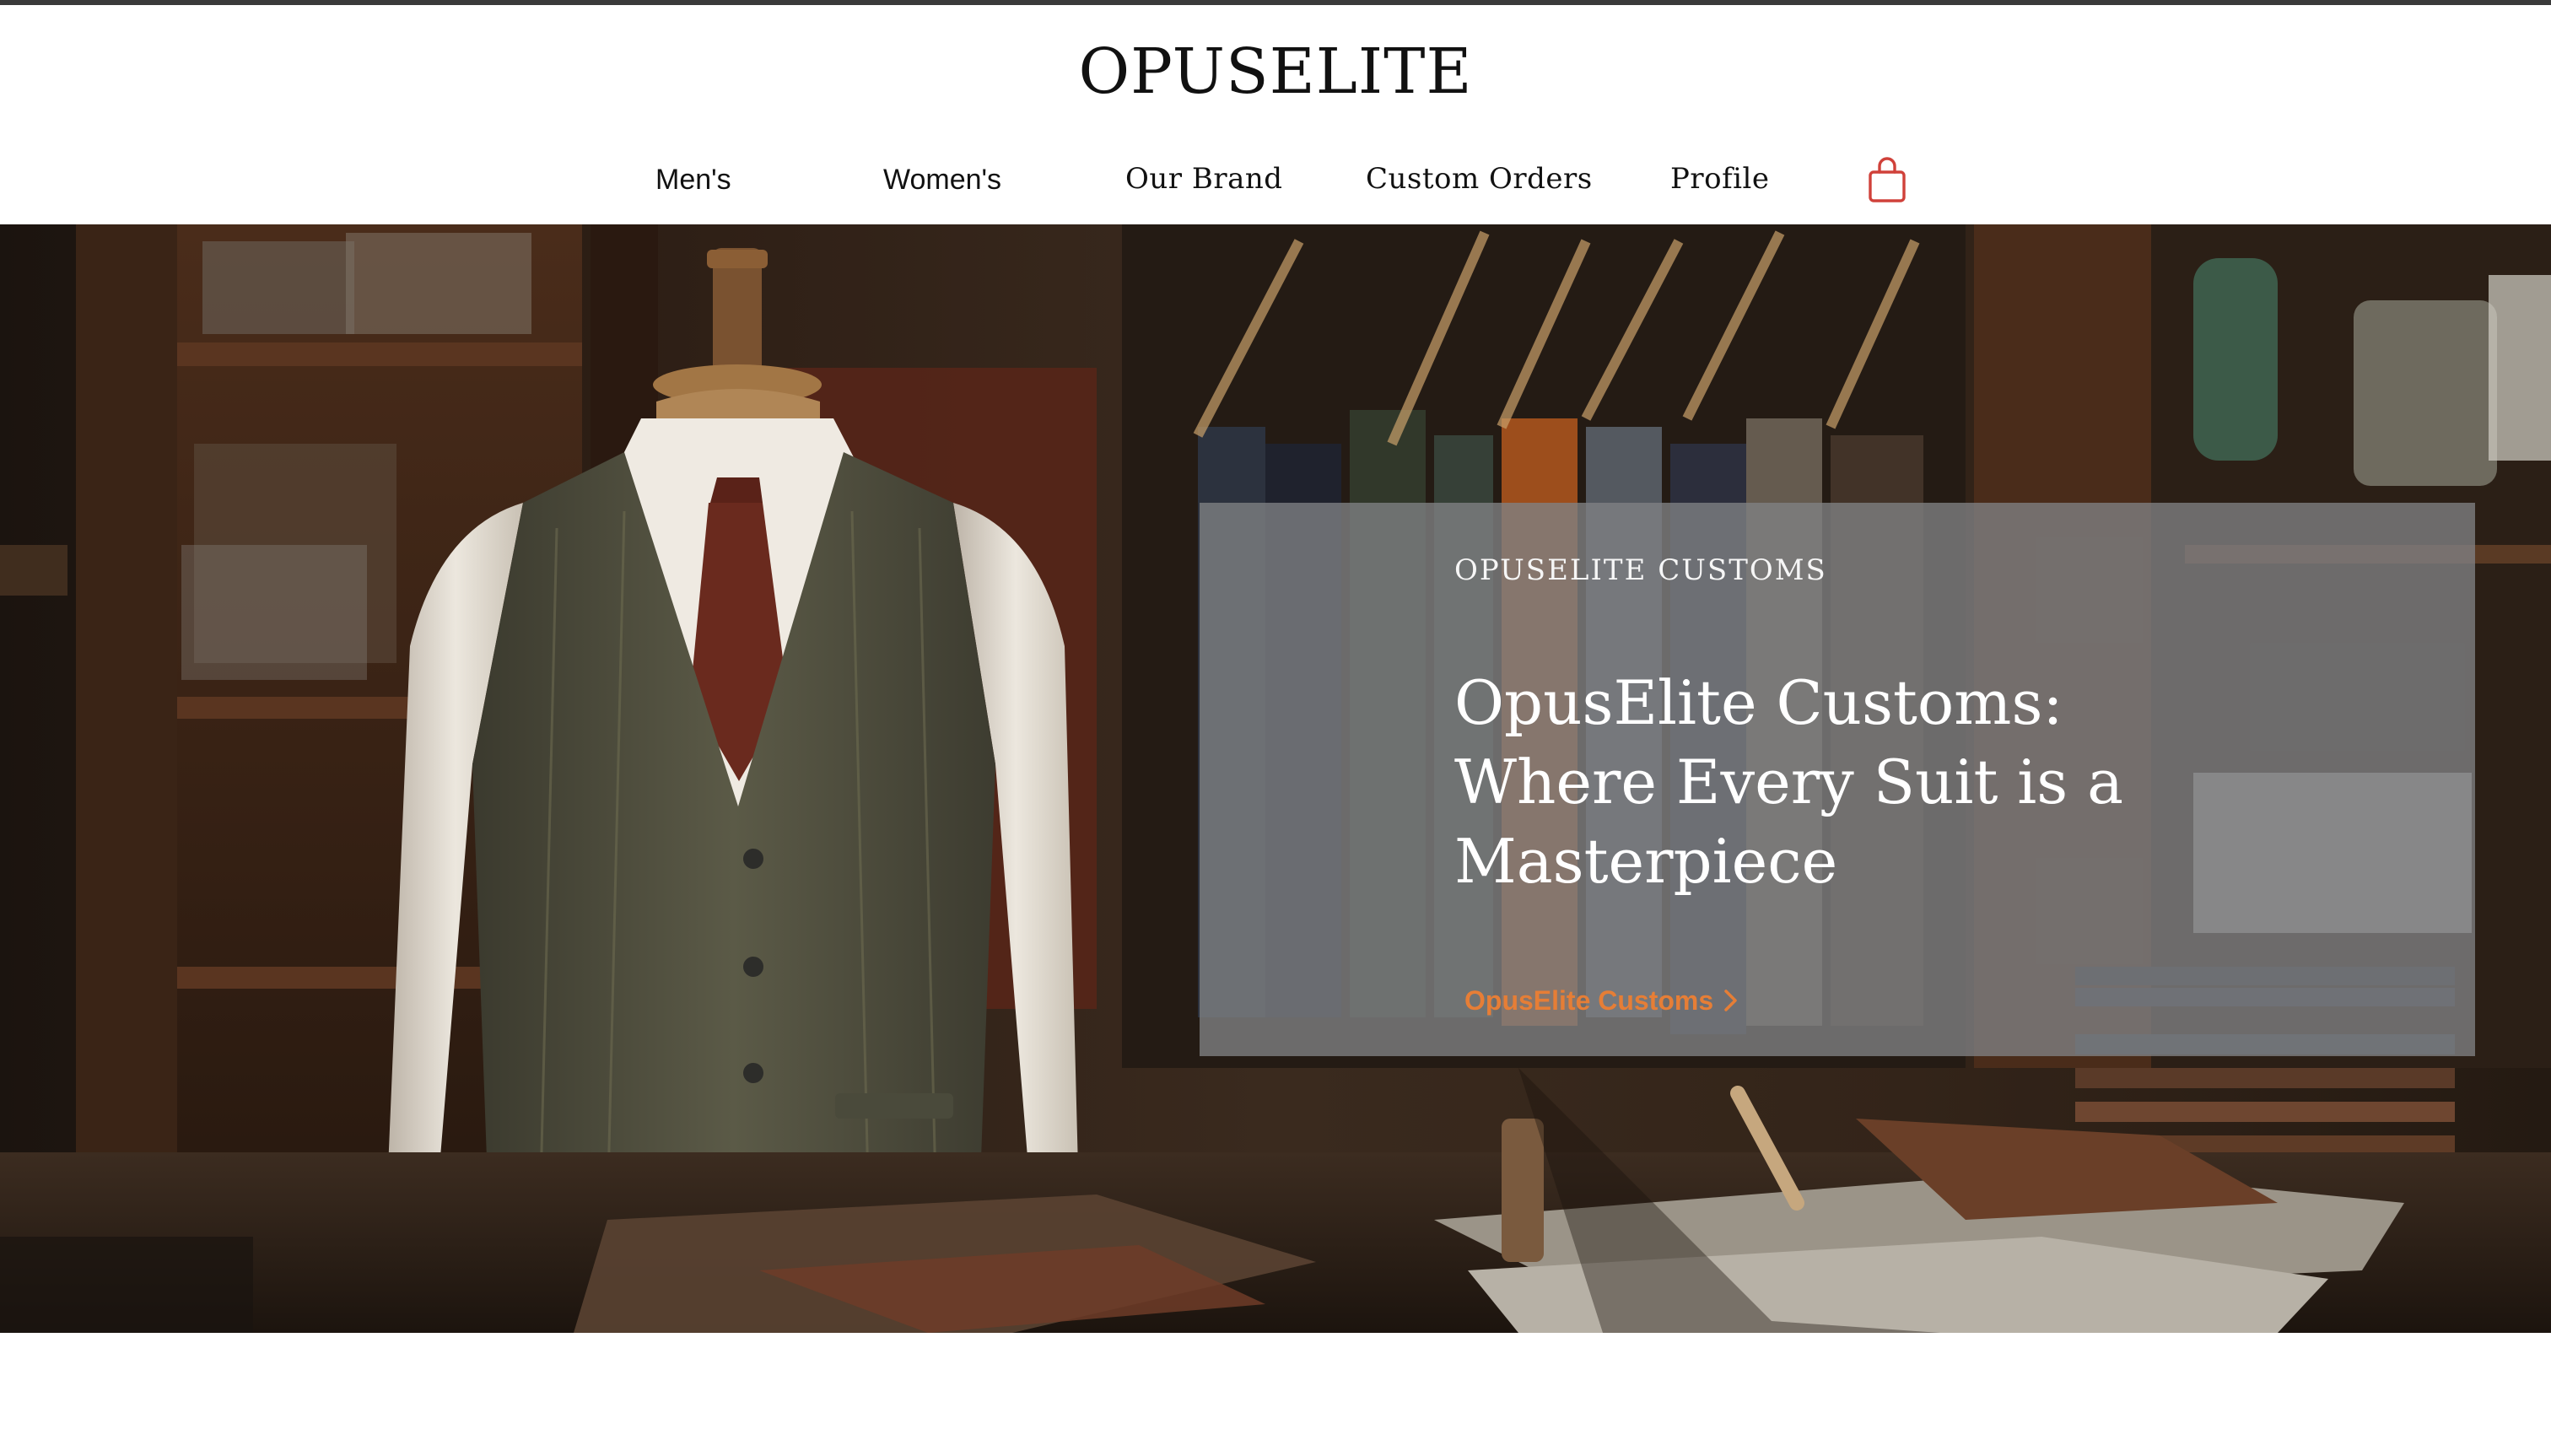 The width and height of the screenshot is (2551, 1456). What do you see at coordinates (1204, 179) in the screenshot?
I see `nav-item-our-brand: Our Brand` at bounding box center [1204, 179].